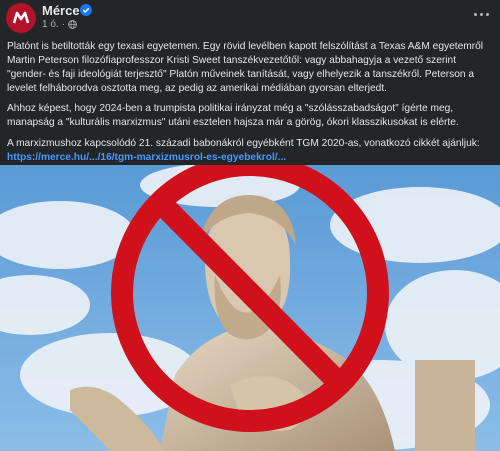 The height and width of the screenshot is (451, 500). I want to click on post-header: Mérce 1 ó. ·, so click(250, 18).